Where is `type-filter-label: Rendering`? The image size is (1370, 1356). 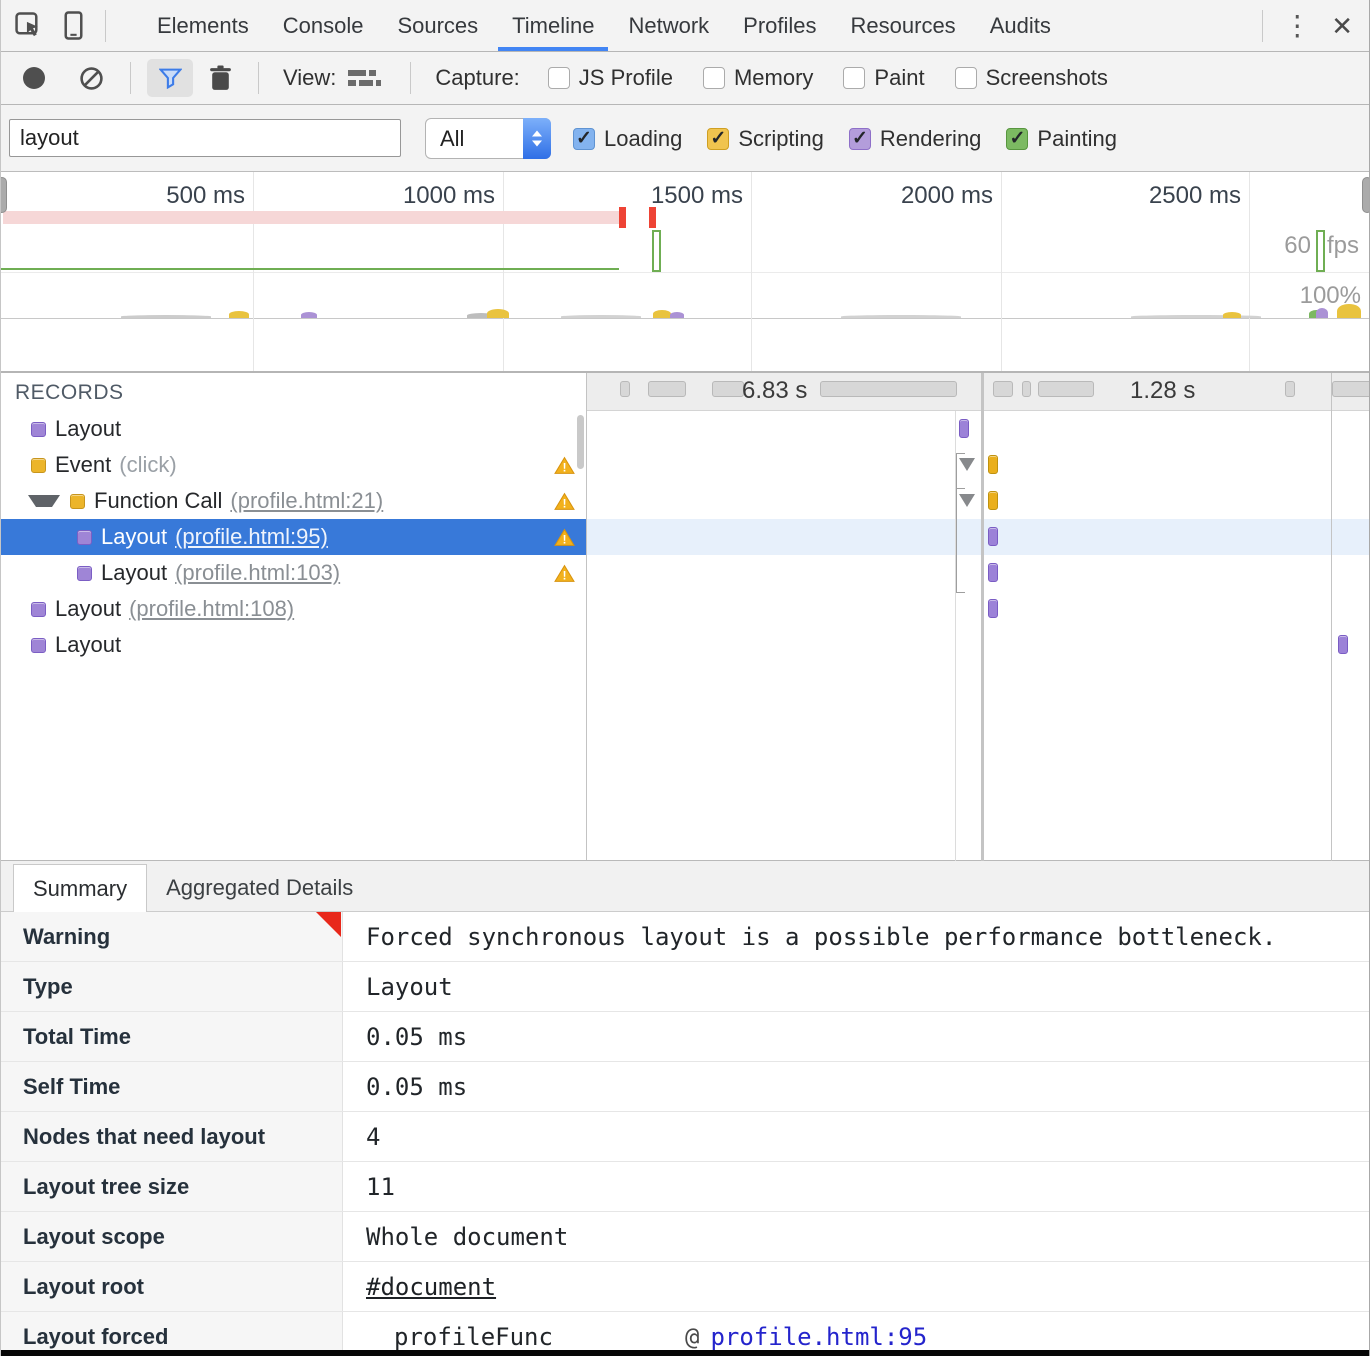 type-filter-label: Rendering is located at coordinates (930, 138).